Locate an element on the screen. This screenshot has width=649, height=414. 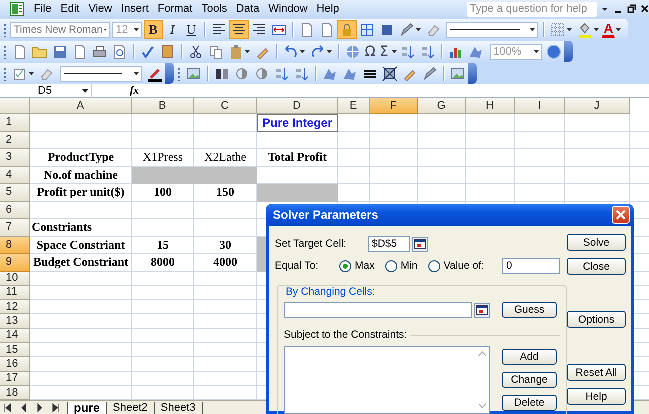
row-header: 17 is located at coordinates (15, 379).